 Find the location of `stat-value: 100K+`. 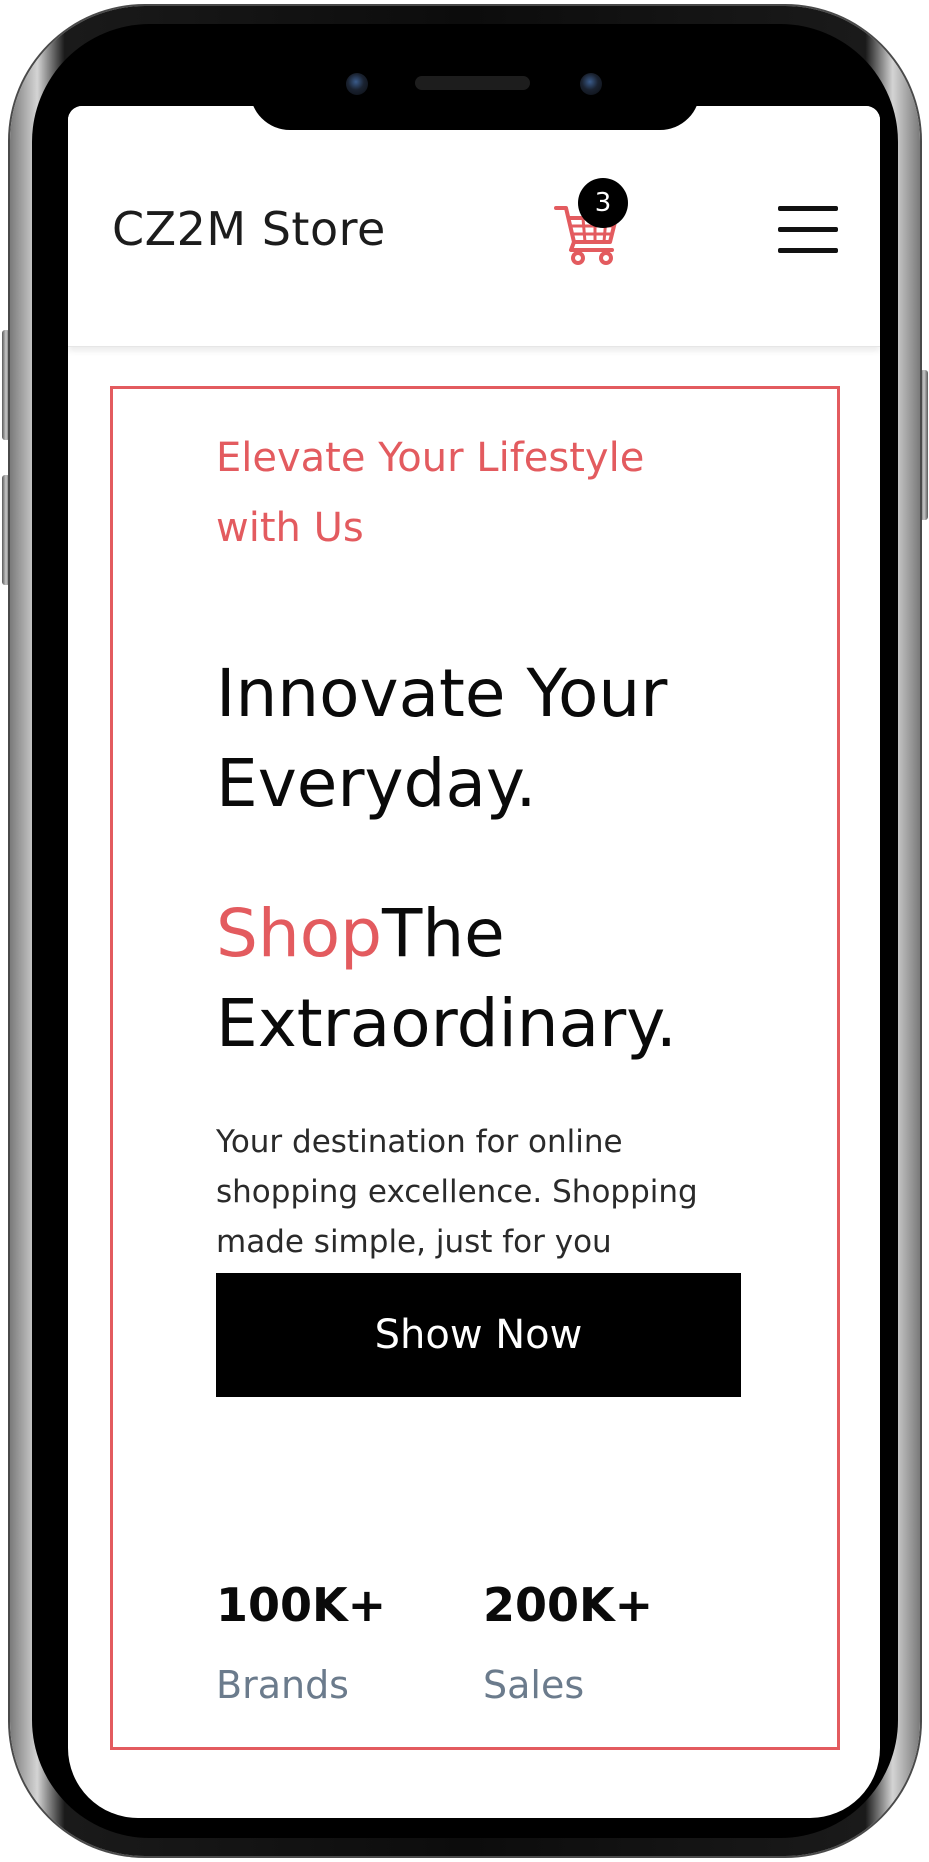

stat-value: 100K+ is located at coordinates (301, 1605).